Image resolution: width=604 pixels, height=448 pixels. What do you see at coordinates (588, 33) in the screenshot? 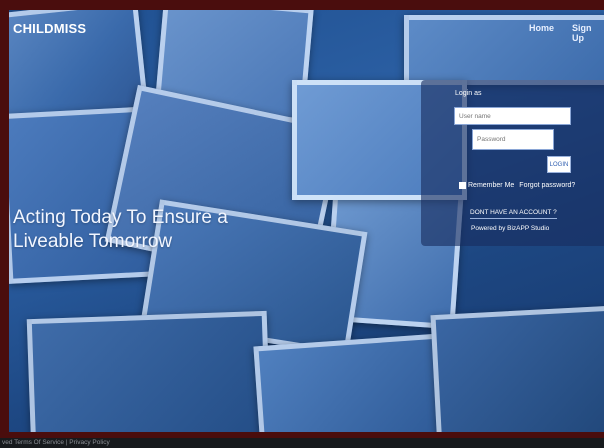
I see `nav-signup-link: Sign Up` at bounding box center [588, 33].